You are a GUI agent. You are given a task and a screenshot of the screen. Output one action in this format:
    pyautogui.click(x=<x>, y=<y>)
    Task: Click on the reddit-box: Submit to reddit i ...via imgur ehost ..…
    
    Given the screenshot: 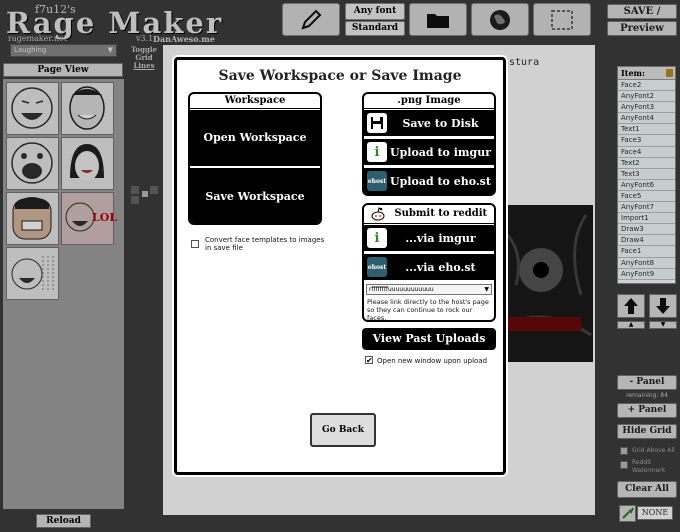 What is the action you would take?
    pyautogui.click(x=429, y=262)
    